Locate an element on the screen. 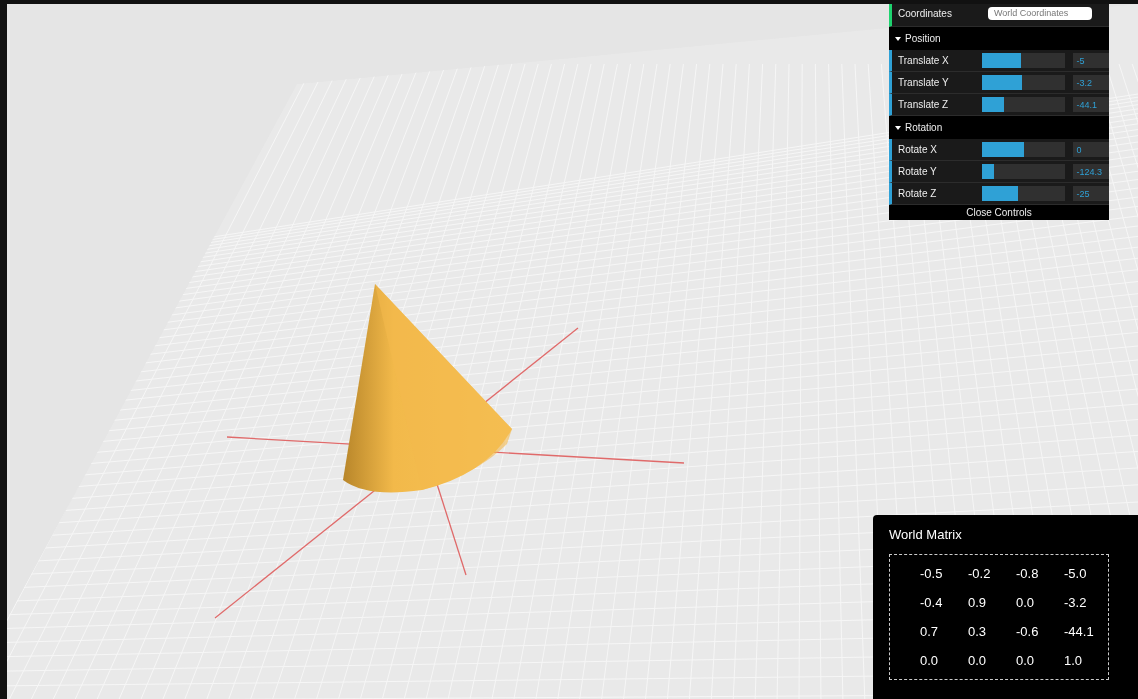 The height and width of the screenshot is (699, 1138). matrix-cell-text: 0.9 is located at coordinates (978, 603).